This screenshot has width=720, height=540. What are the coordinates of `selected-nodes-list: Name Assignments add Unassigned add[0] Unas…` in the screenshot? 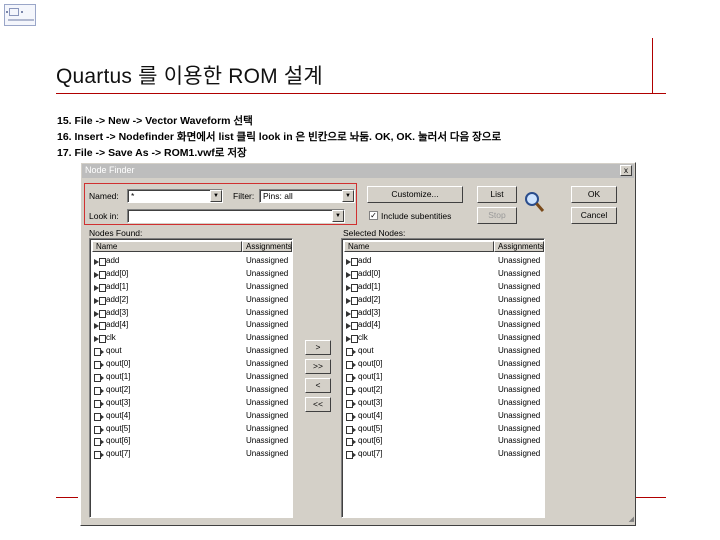 It's located at (443, 378).